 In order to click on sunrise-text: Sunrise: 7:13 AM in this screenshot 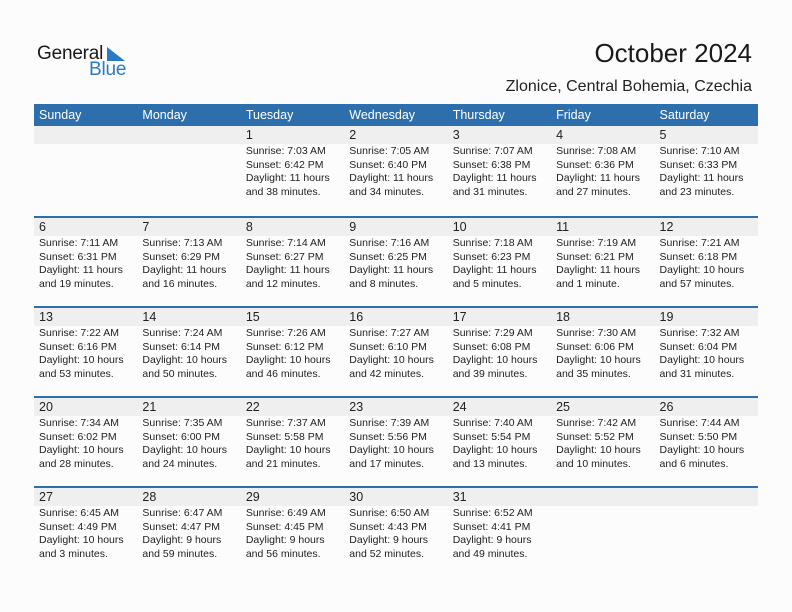, I will do `click(182, 243)`.